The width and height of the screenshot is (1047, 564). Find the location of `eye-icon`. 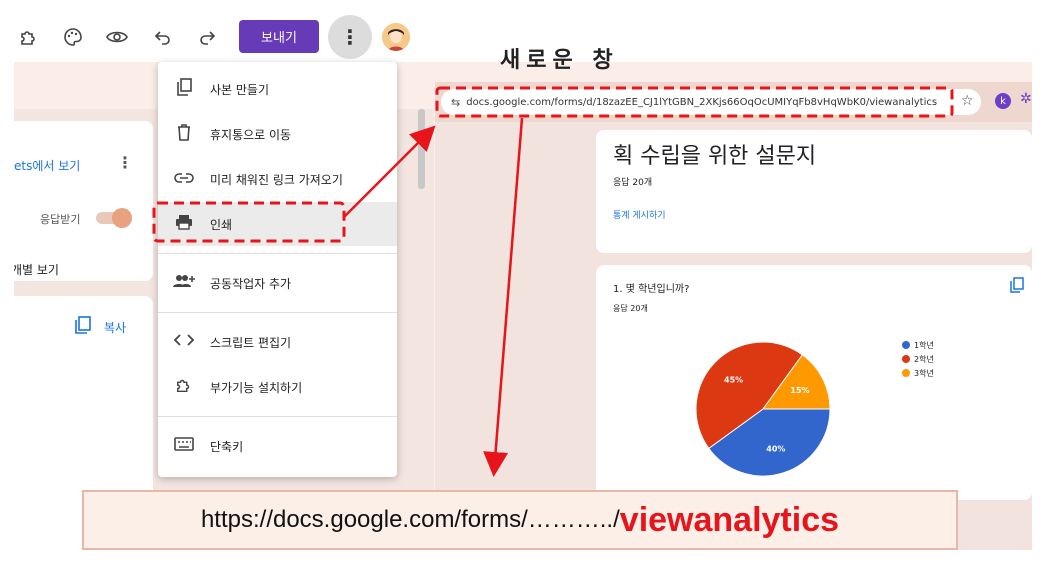

eye-icon is located at coordinates (117, 37).